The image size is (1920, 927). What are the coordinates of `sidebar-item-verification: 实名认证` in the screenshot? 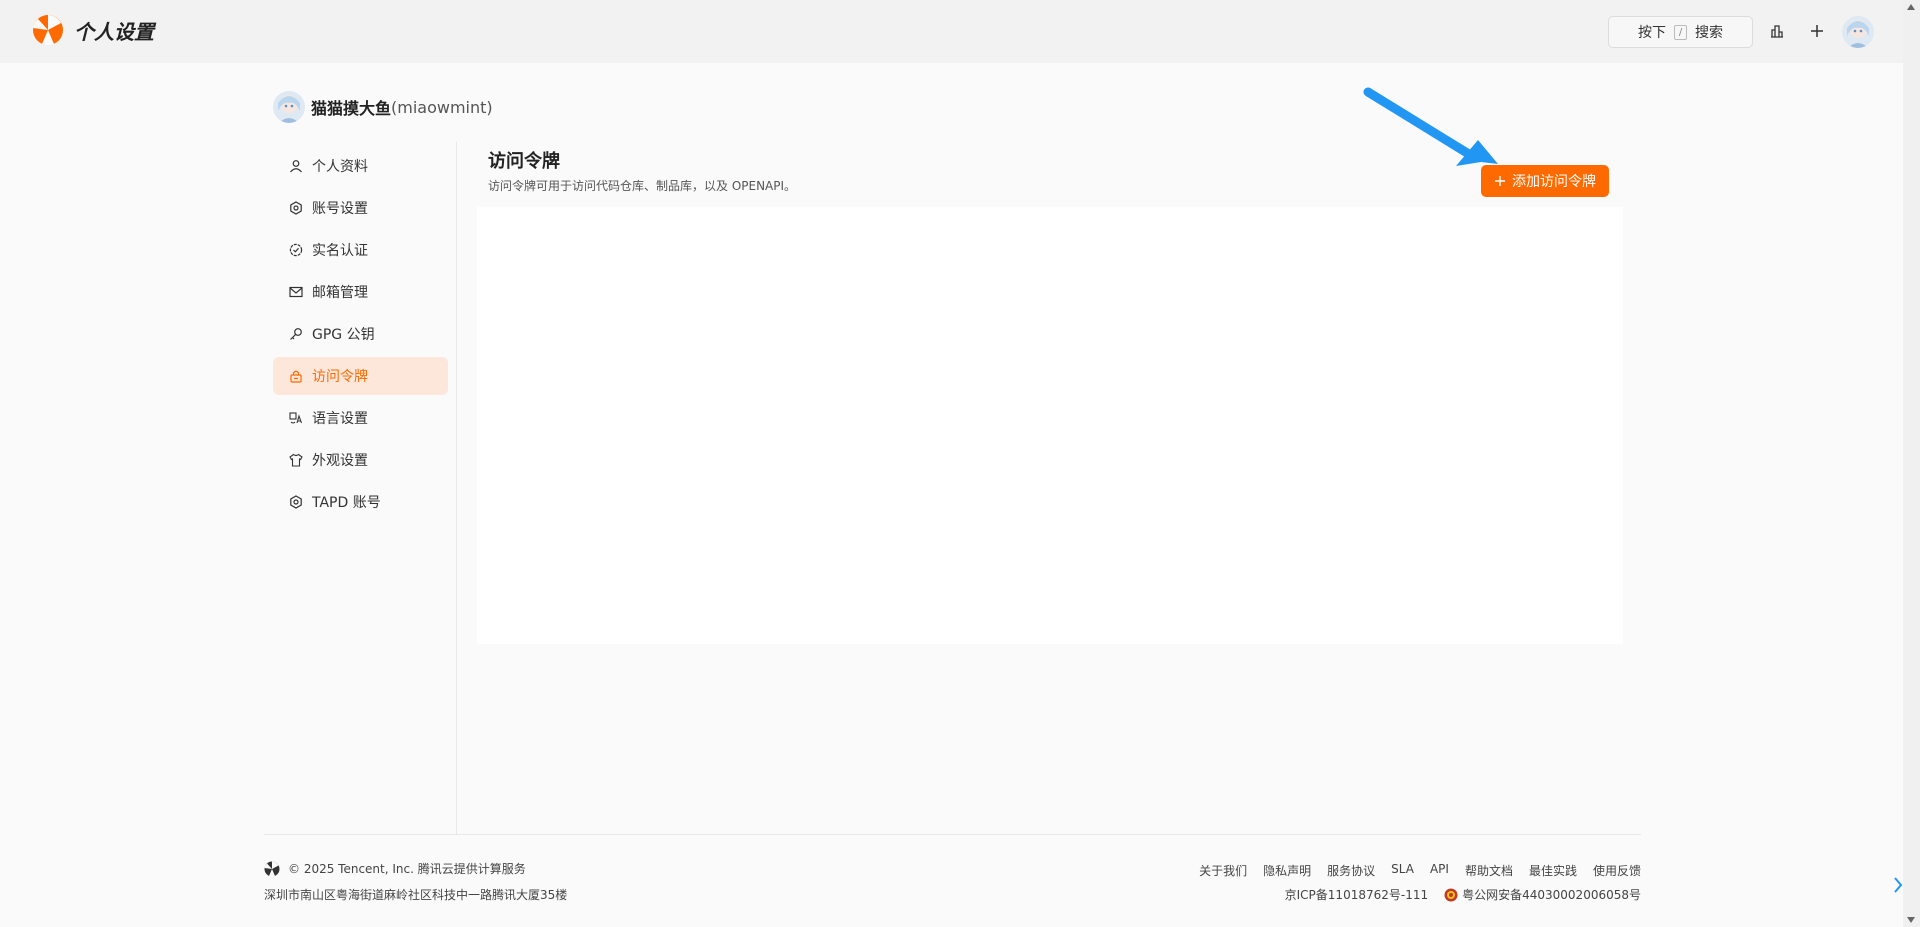 It's located at (360, 250).